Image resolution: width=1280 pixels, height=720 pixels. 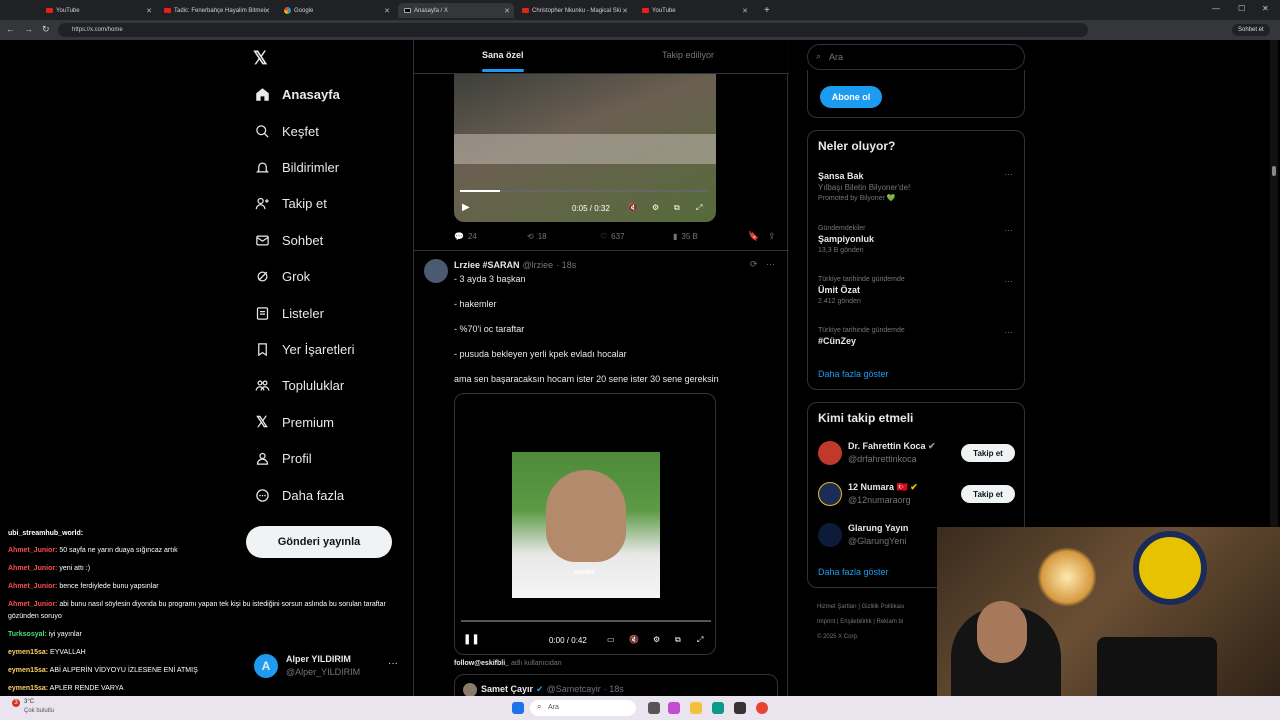 What do you see at coordinates (299, 495) in the screenshot?
I see `sidebar-item-more: Daha fazla` at bounding box center [299, 495].